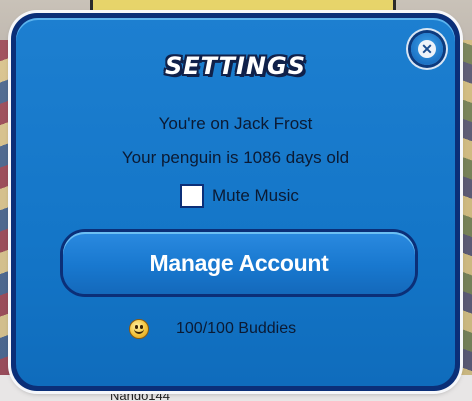 Image resolution: width=472 pixels, height=401 pixels. I want to click on mute-music-row: Mute Music, so click(239, 196).